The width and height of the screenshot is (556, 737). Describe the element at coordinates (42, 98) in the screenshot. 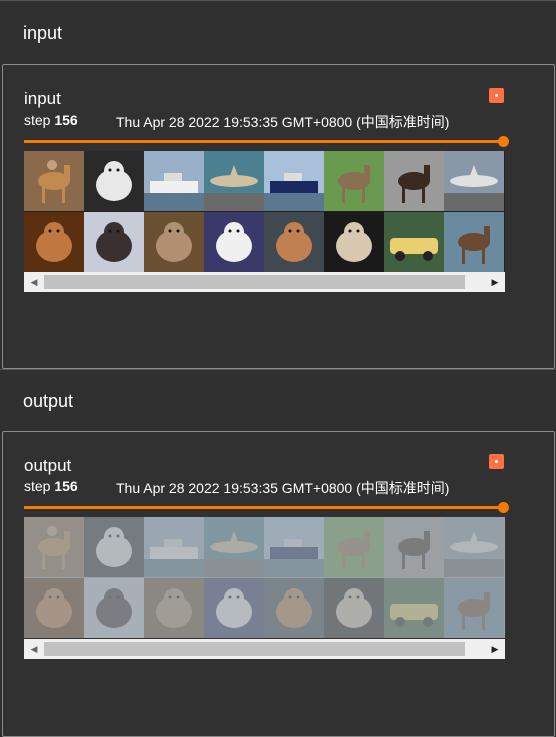

I see `card-title: input` at that location.